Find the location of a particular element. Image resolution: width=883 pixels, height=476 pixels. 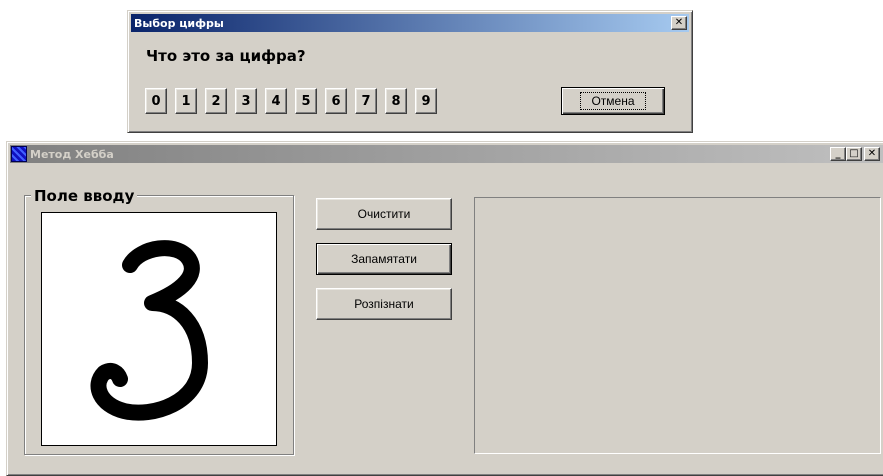

digit-button-7: 7 is located at coordinates (366, 101).